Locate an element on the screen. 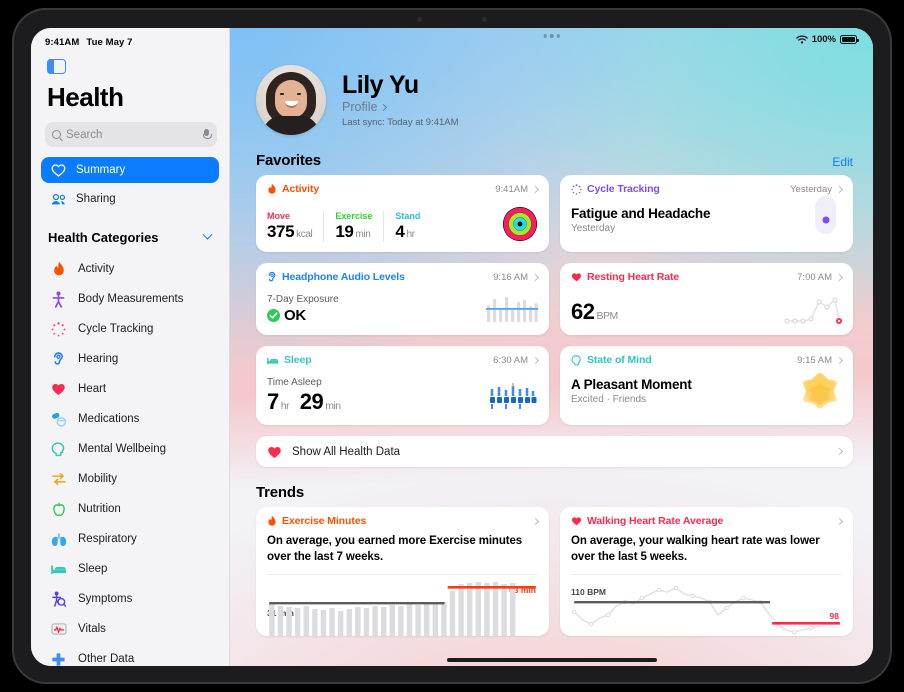  card-body: Fatigue and Headache Yesterday is located at coordinates (706, 215).